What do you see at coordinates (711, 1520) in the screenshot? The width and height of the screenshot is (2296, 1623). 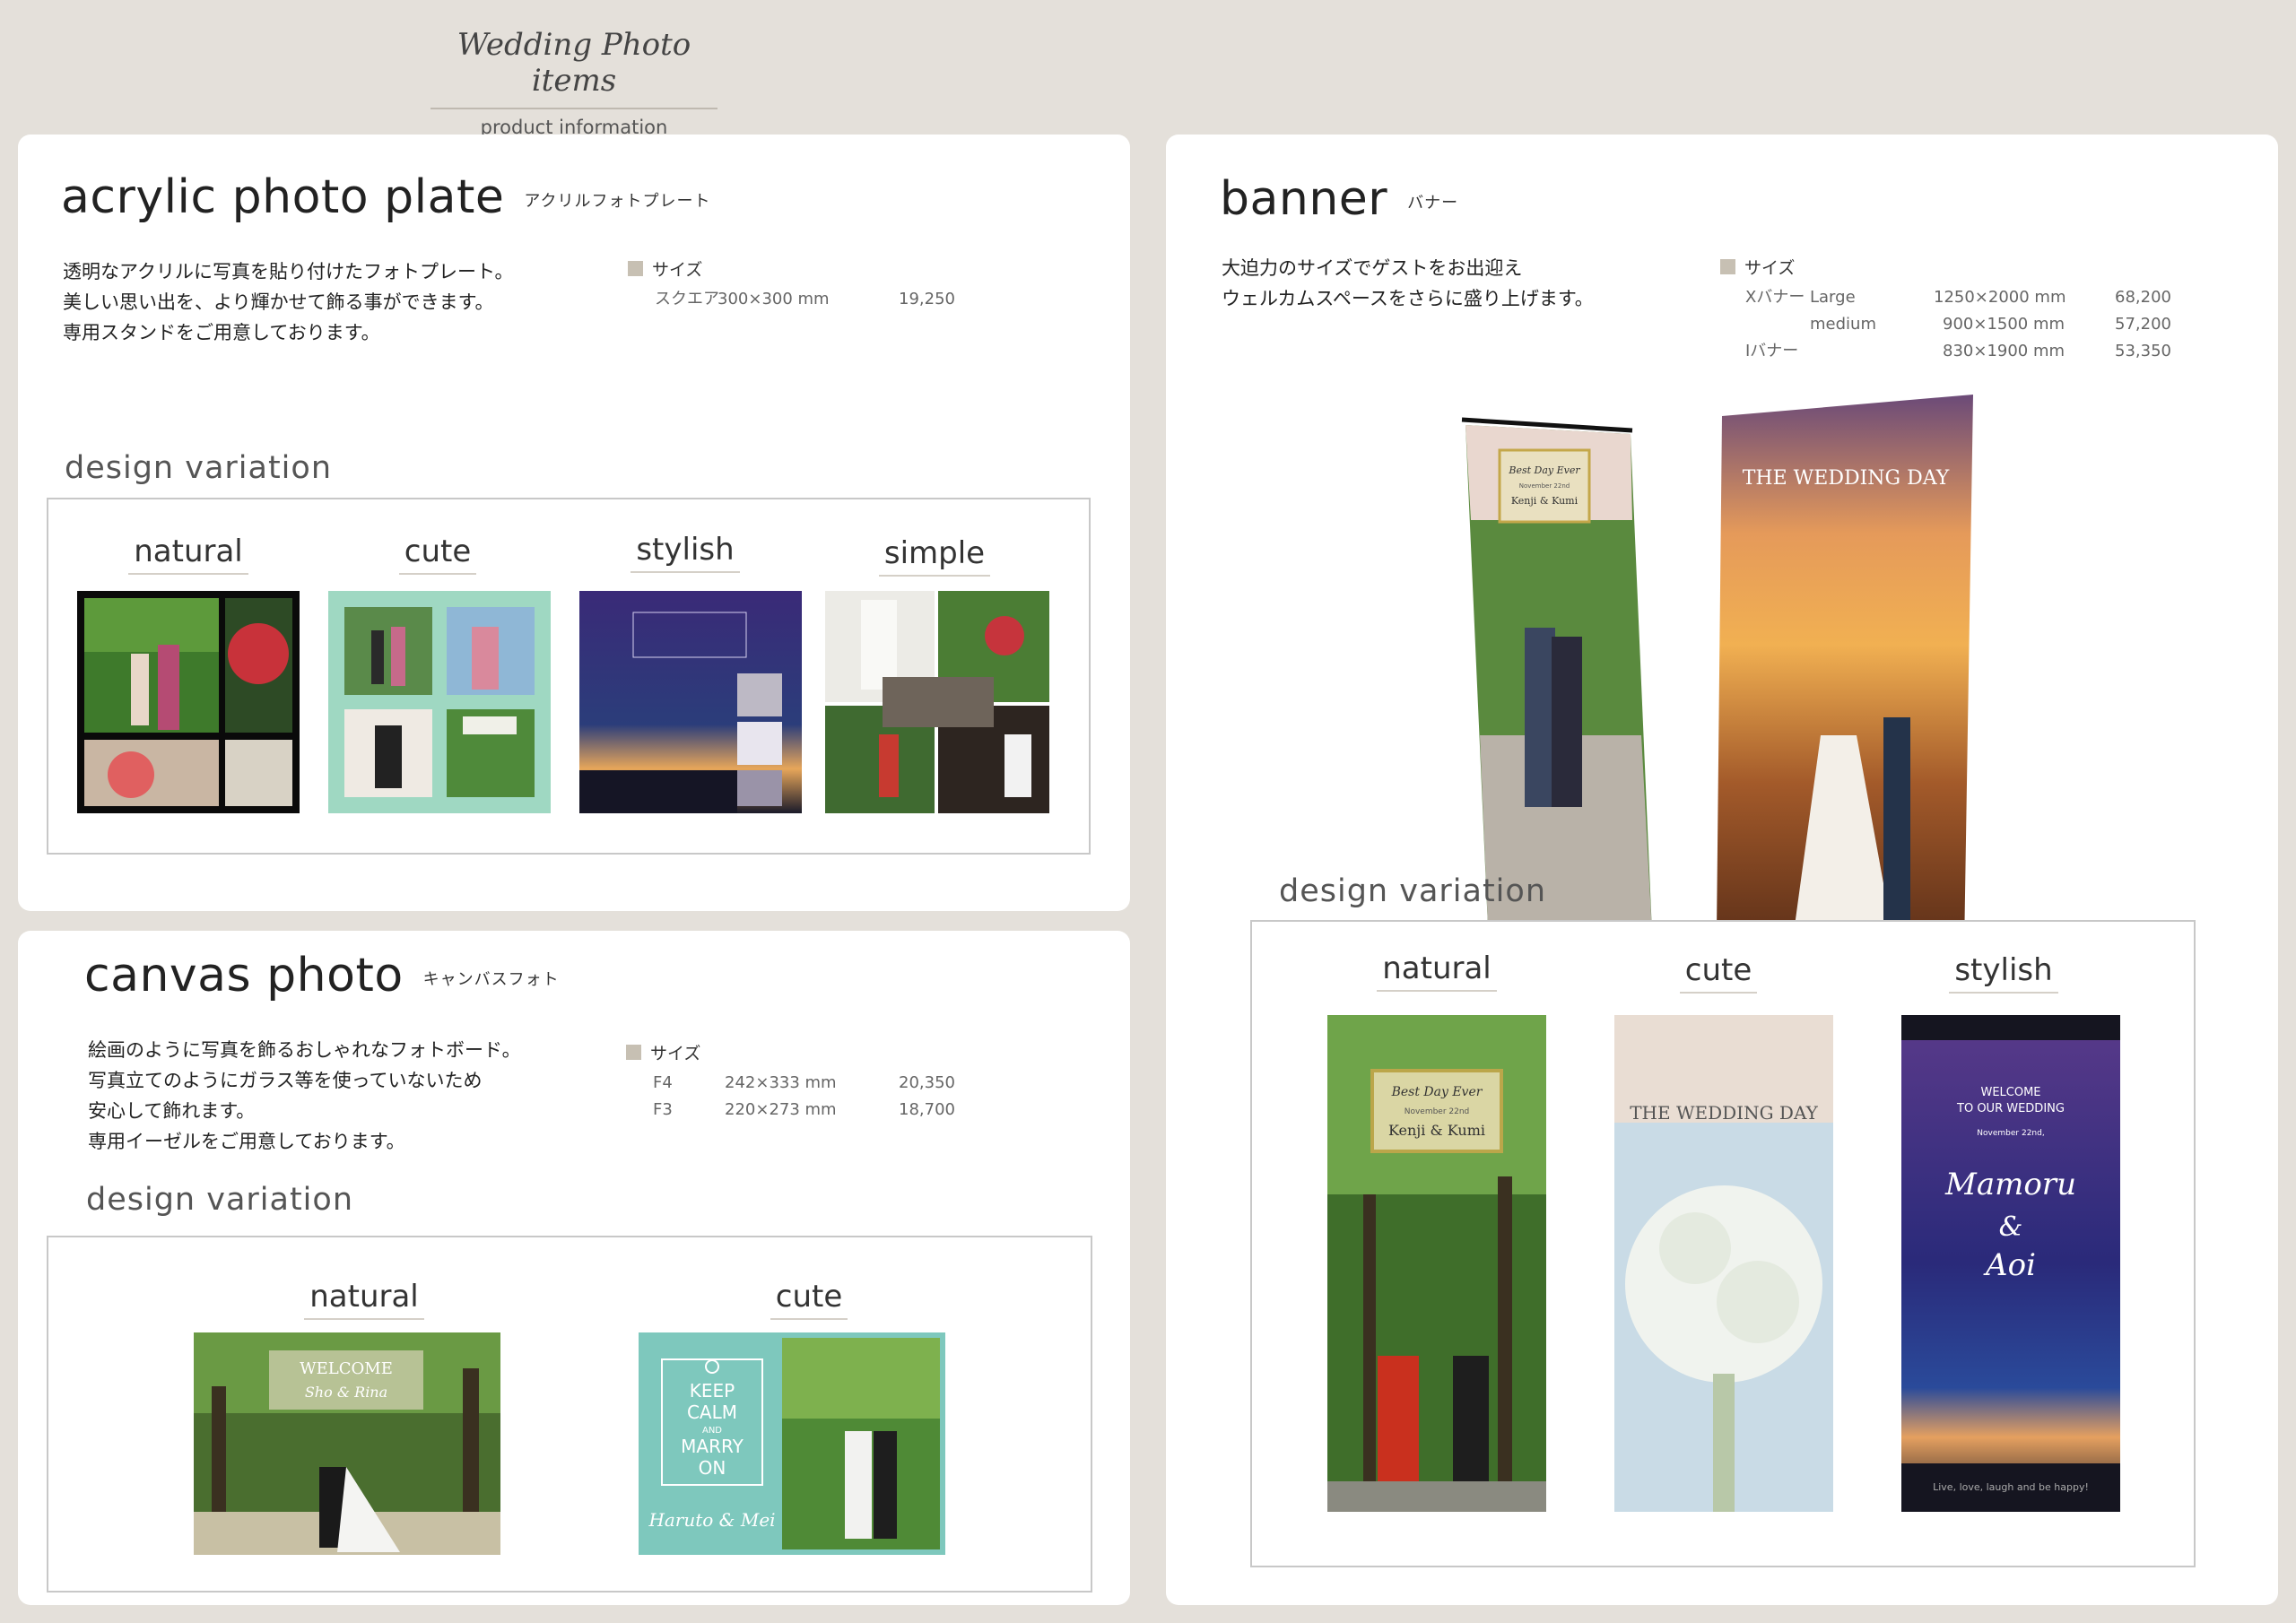 I see `cute-names-text: Haruto & Mei` at bounding box center [711, 1520].